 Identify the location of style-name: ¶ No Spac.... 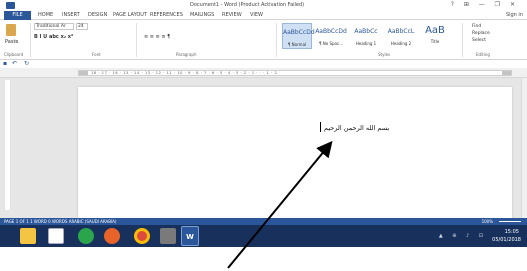
(331, 43).